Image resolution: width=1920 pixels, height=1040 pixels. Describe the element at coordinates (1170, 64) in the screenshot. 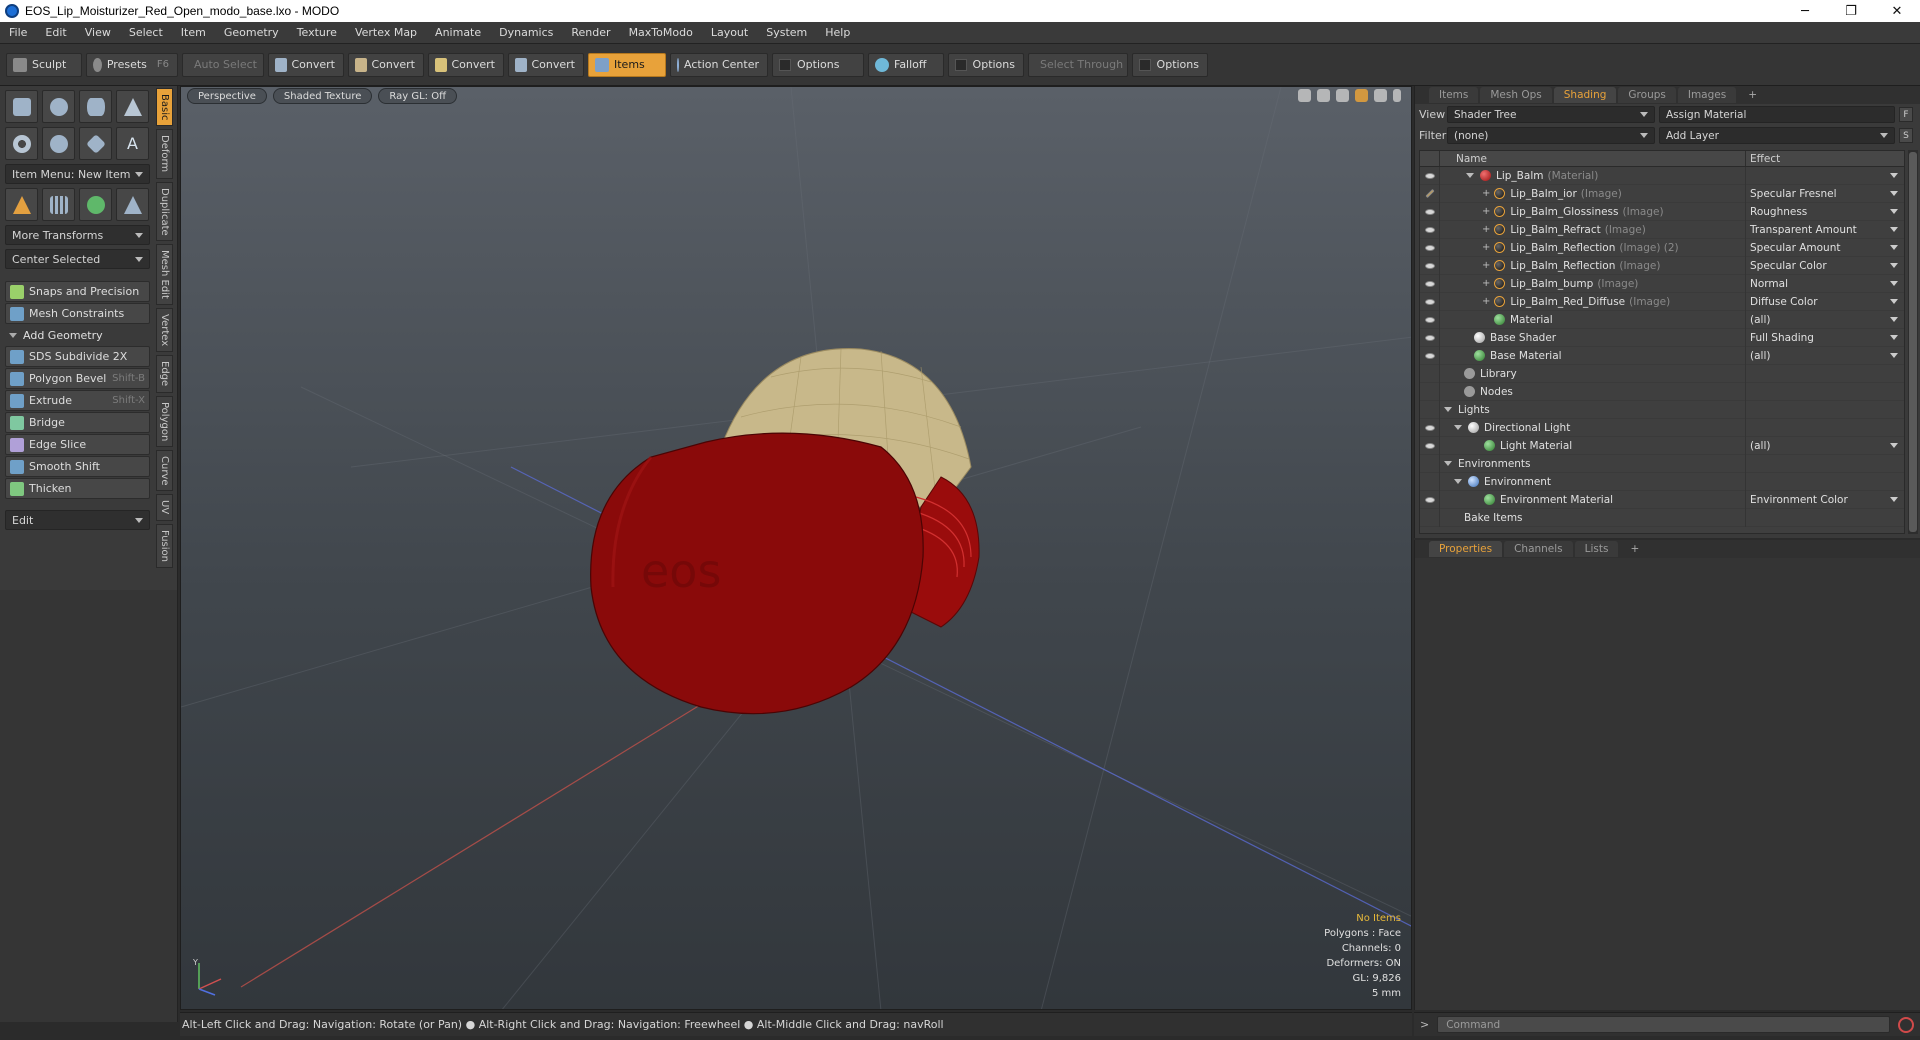

I see `select-through-options-button: Options` at that location.